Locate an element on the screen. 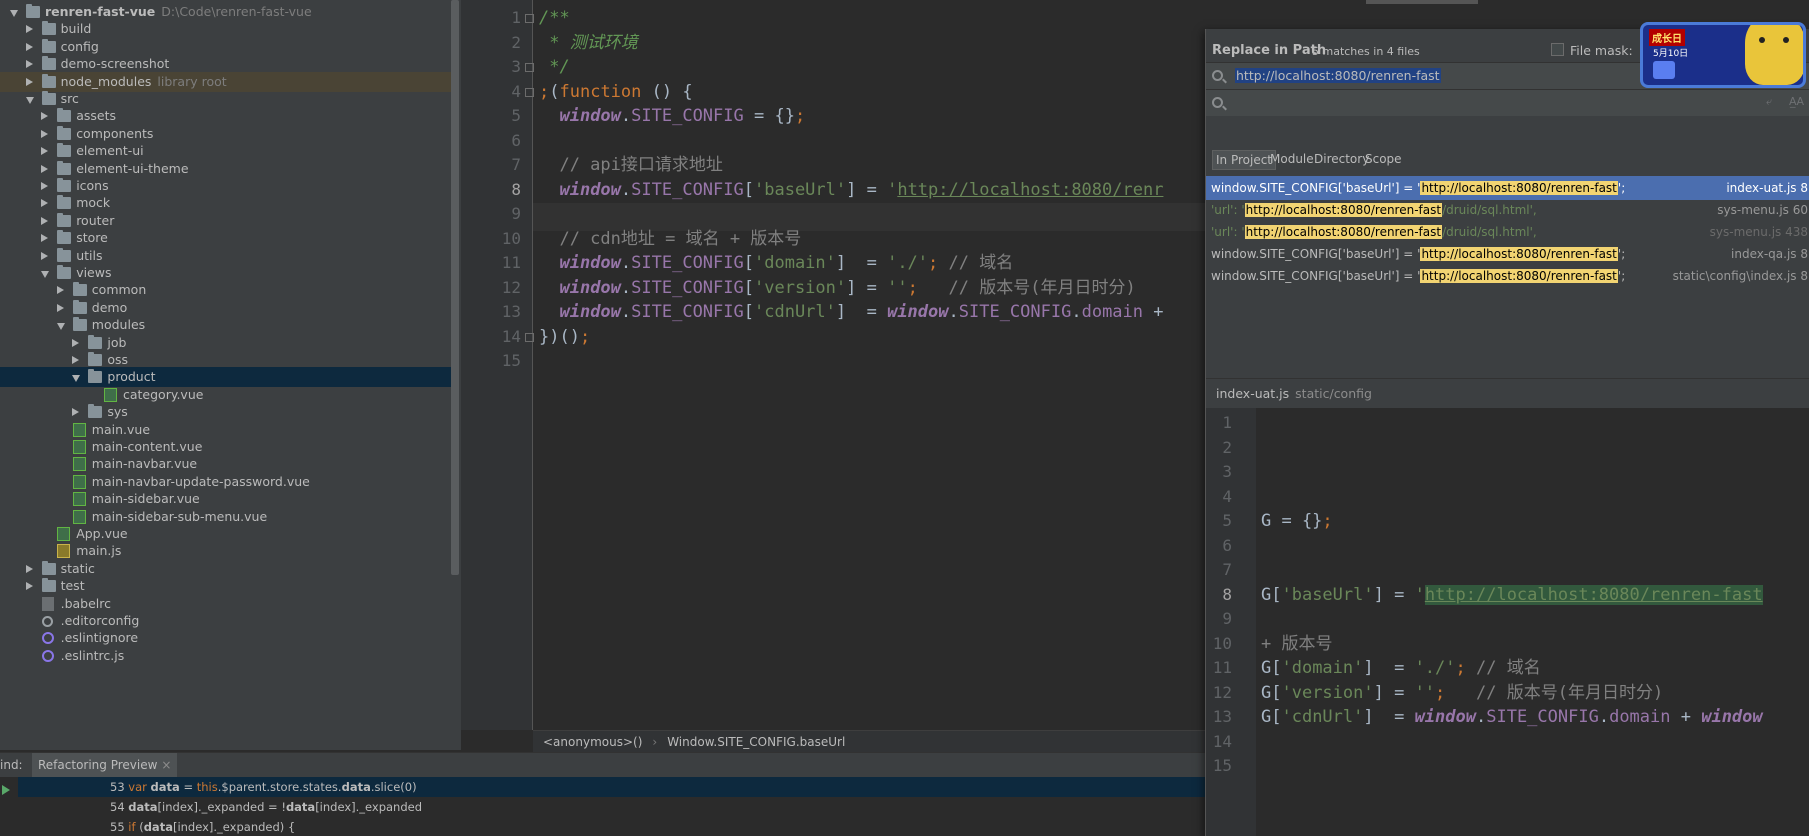  preview-line-number: 11 is located at coordinates (1222, 667).